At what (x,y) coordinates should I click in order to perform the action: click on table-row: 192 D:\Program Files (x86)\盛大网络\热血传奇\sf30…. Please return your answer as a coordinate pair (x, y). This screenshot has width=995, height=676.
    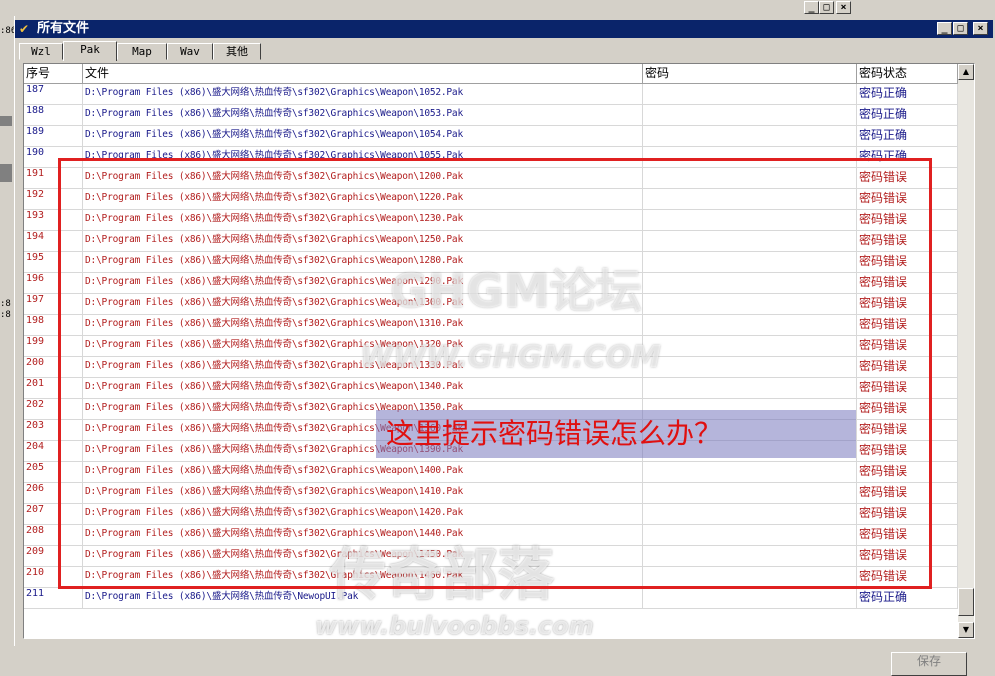
    Looking at the image, I should click on (491, 199).